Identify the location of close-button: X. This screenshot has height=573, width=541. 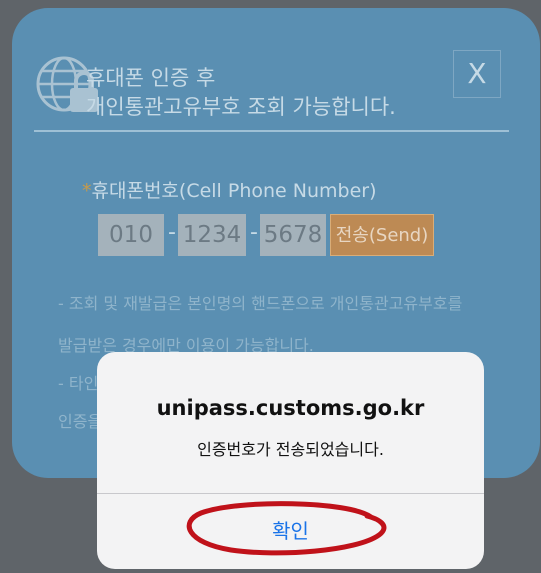
(477, 74).